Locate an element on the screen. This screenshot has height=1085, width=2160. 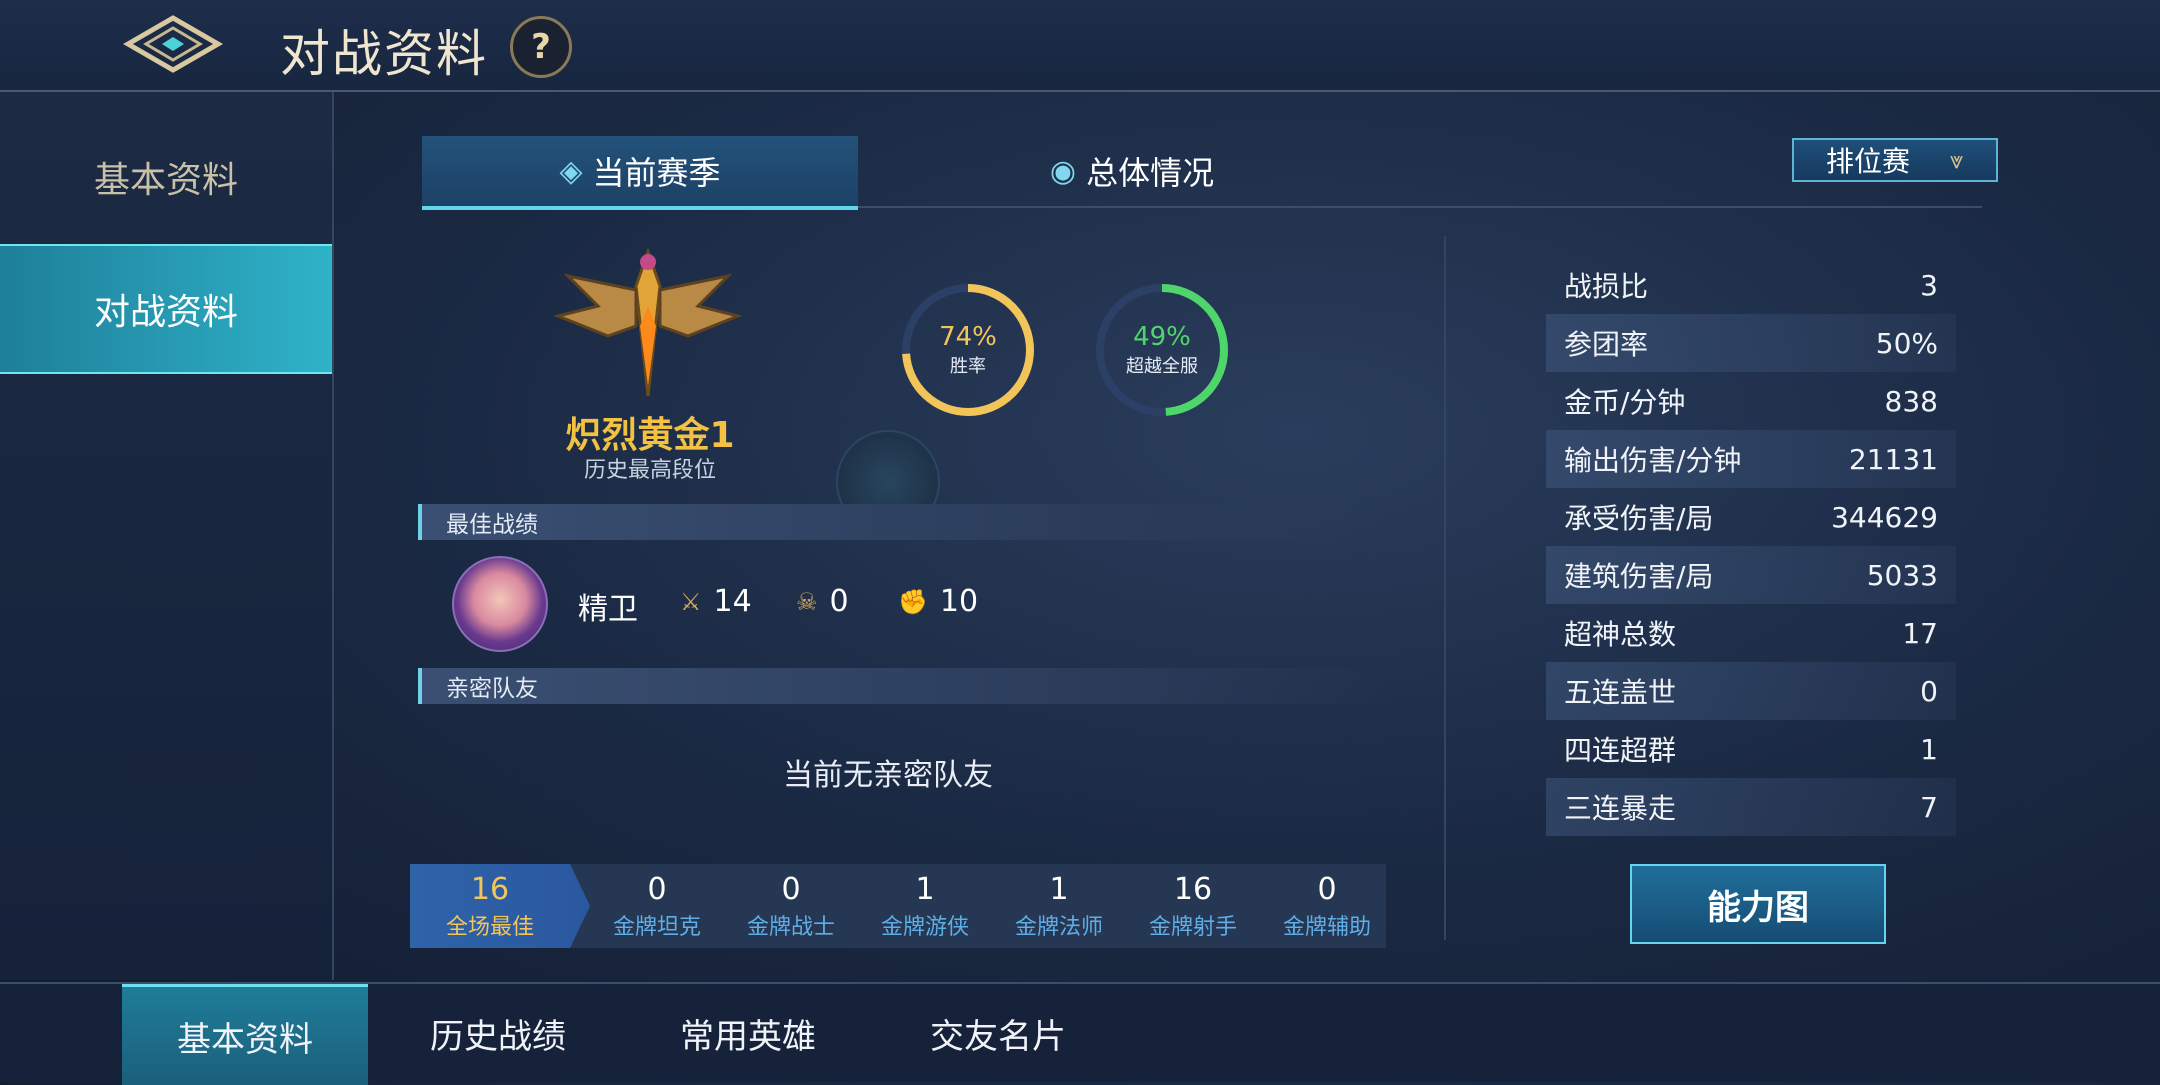
rank-name: 炽烈黄金1 is located at coordinates (650, 435).